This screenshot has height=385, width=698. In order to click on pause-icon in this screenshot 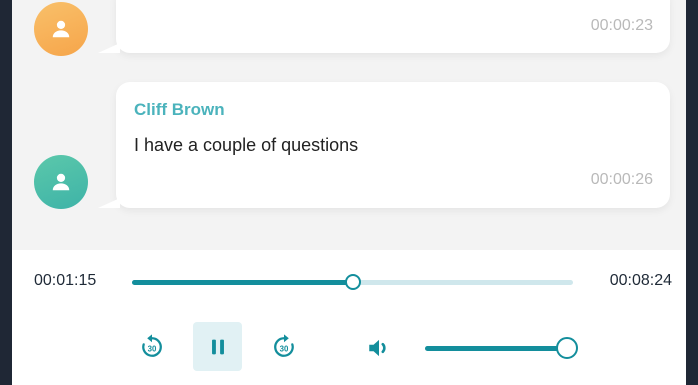, I will do `click(217, 346)`.